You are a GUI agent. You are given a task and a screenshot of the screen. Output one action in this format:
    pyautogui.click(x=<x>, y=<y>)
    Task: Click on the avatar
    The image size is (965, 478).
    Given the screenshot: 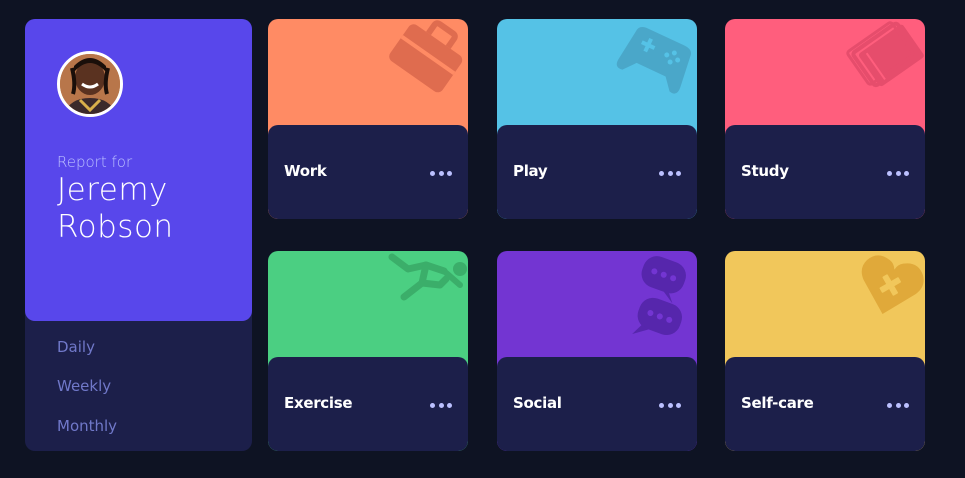 What is the action you would take?
    pyautogui.click(x=90, y=84)
    